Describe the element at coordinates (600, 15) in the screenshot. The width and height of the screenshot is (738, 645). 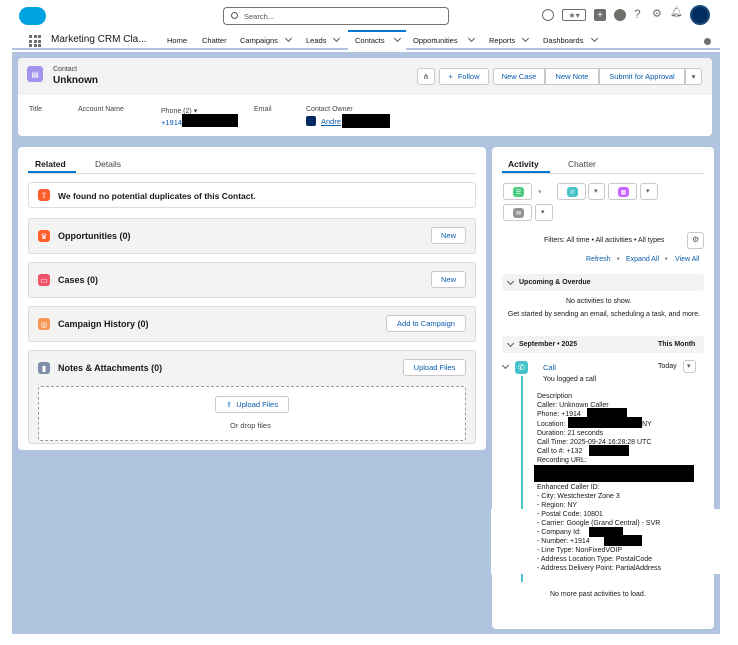
I see `add-icon: +` at that location.